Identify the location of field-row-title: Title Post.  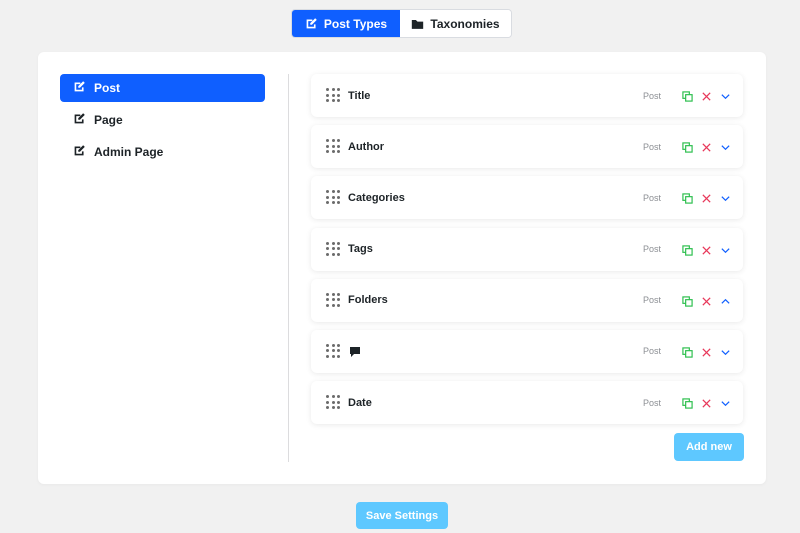
(527, 95).